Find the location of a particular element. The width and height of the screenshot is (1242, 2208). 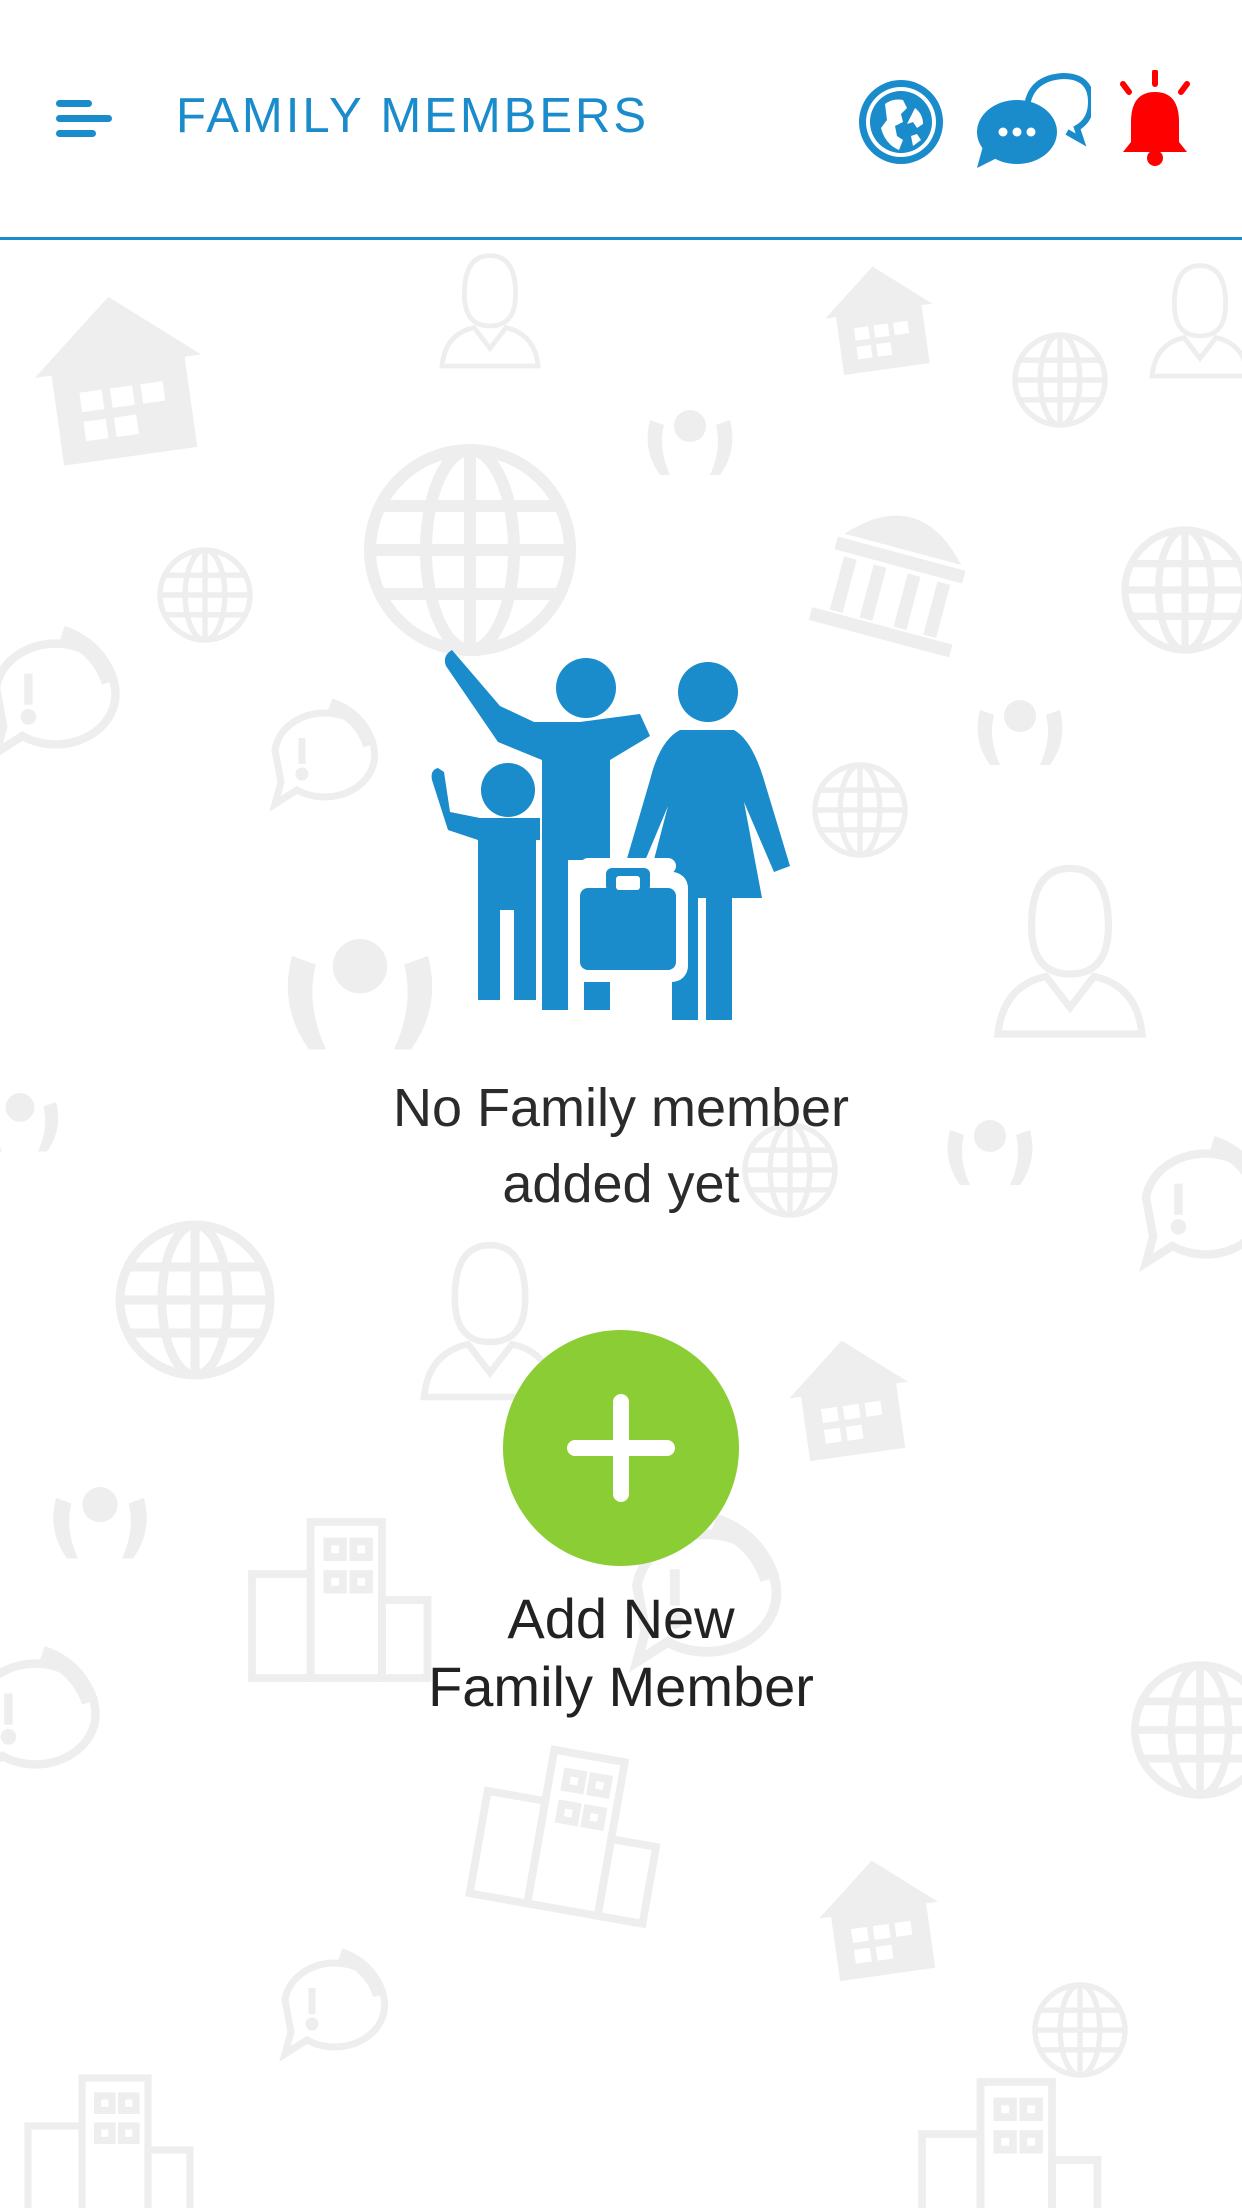

empty-state-line-2: added yet is located at coordinates (621, 1184).